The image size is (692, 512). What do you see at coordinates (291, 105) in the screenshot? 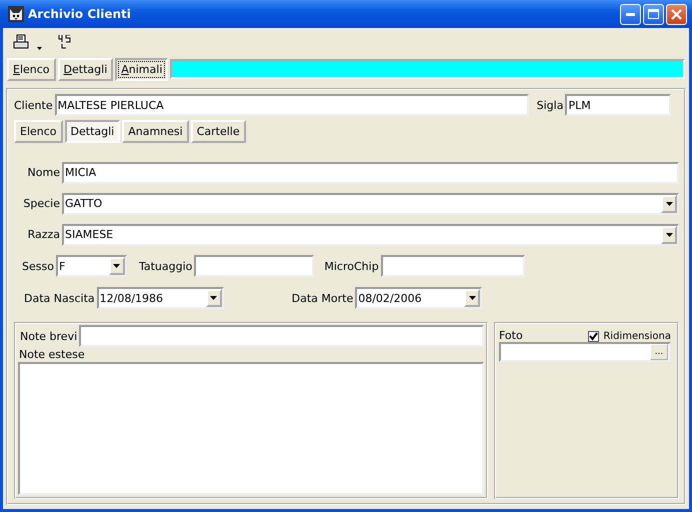
I see `client-field: MALTESE PIERLUCA` at bounding box center [291, 105].